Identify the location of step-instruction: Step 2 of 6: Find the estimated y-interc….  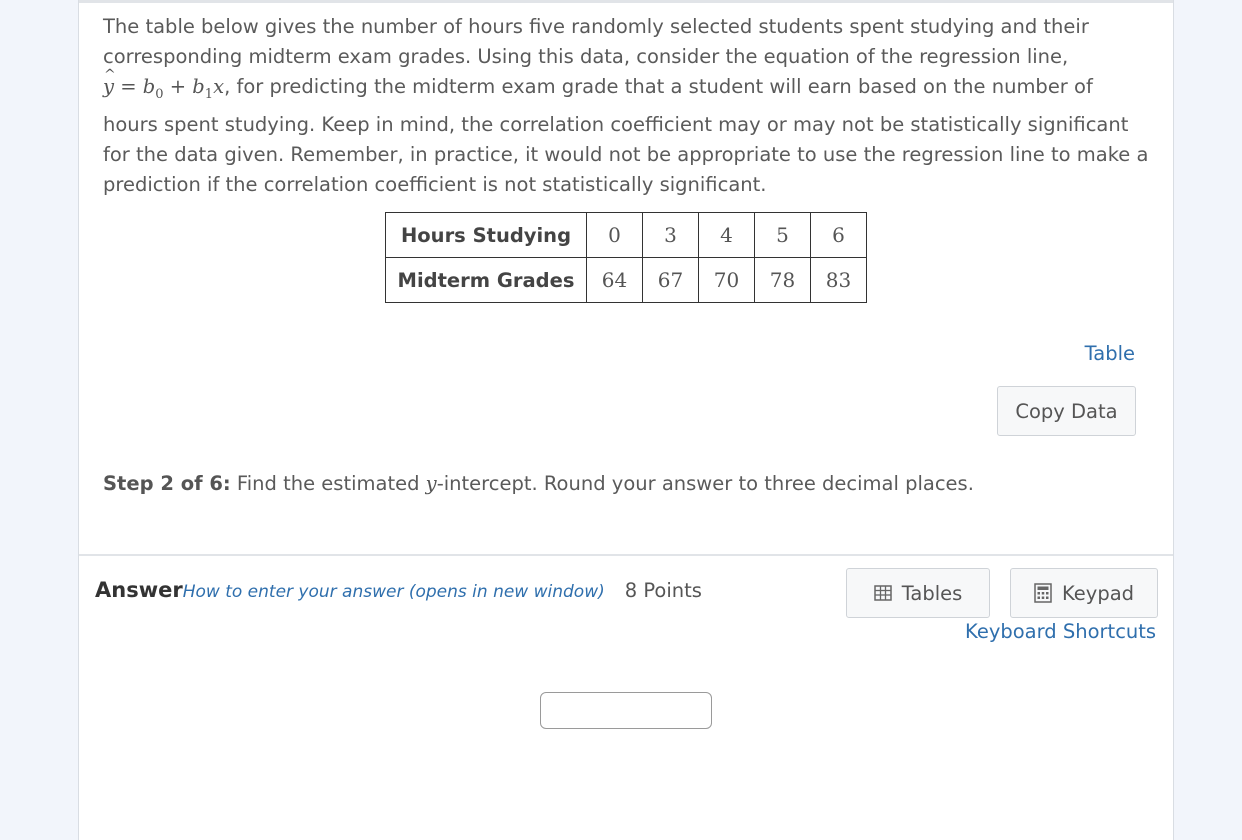
(538, 483).